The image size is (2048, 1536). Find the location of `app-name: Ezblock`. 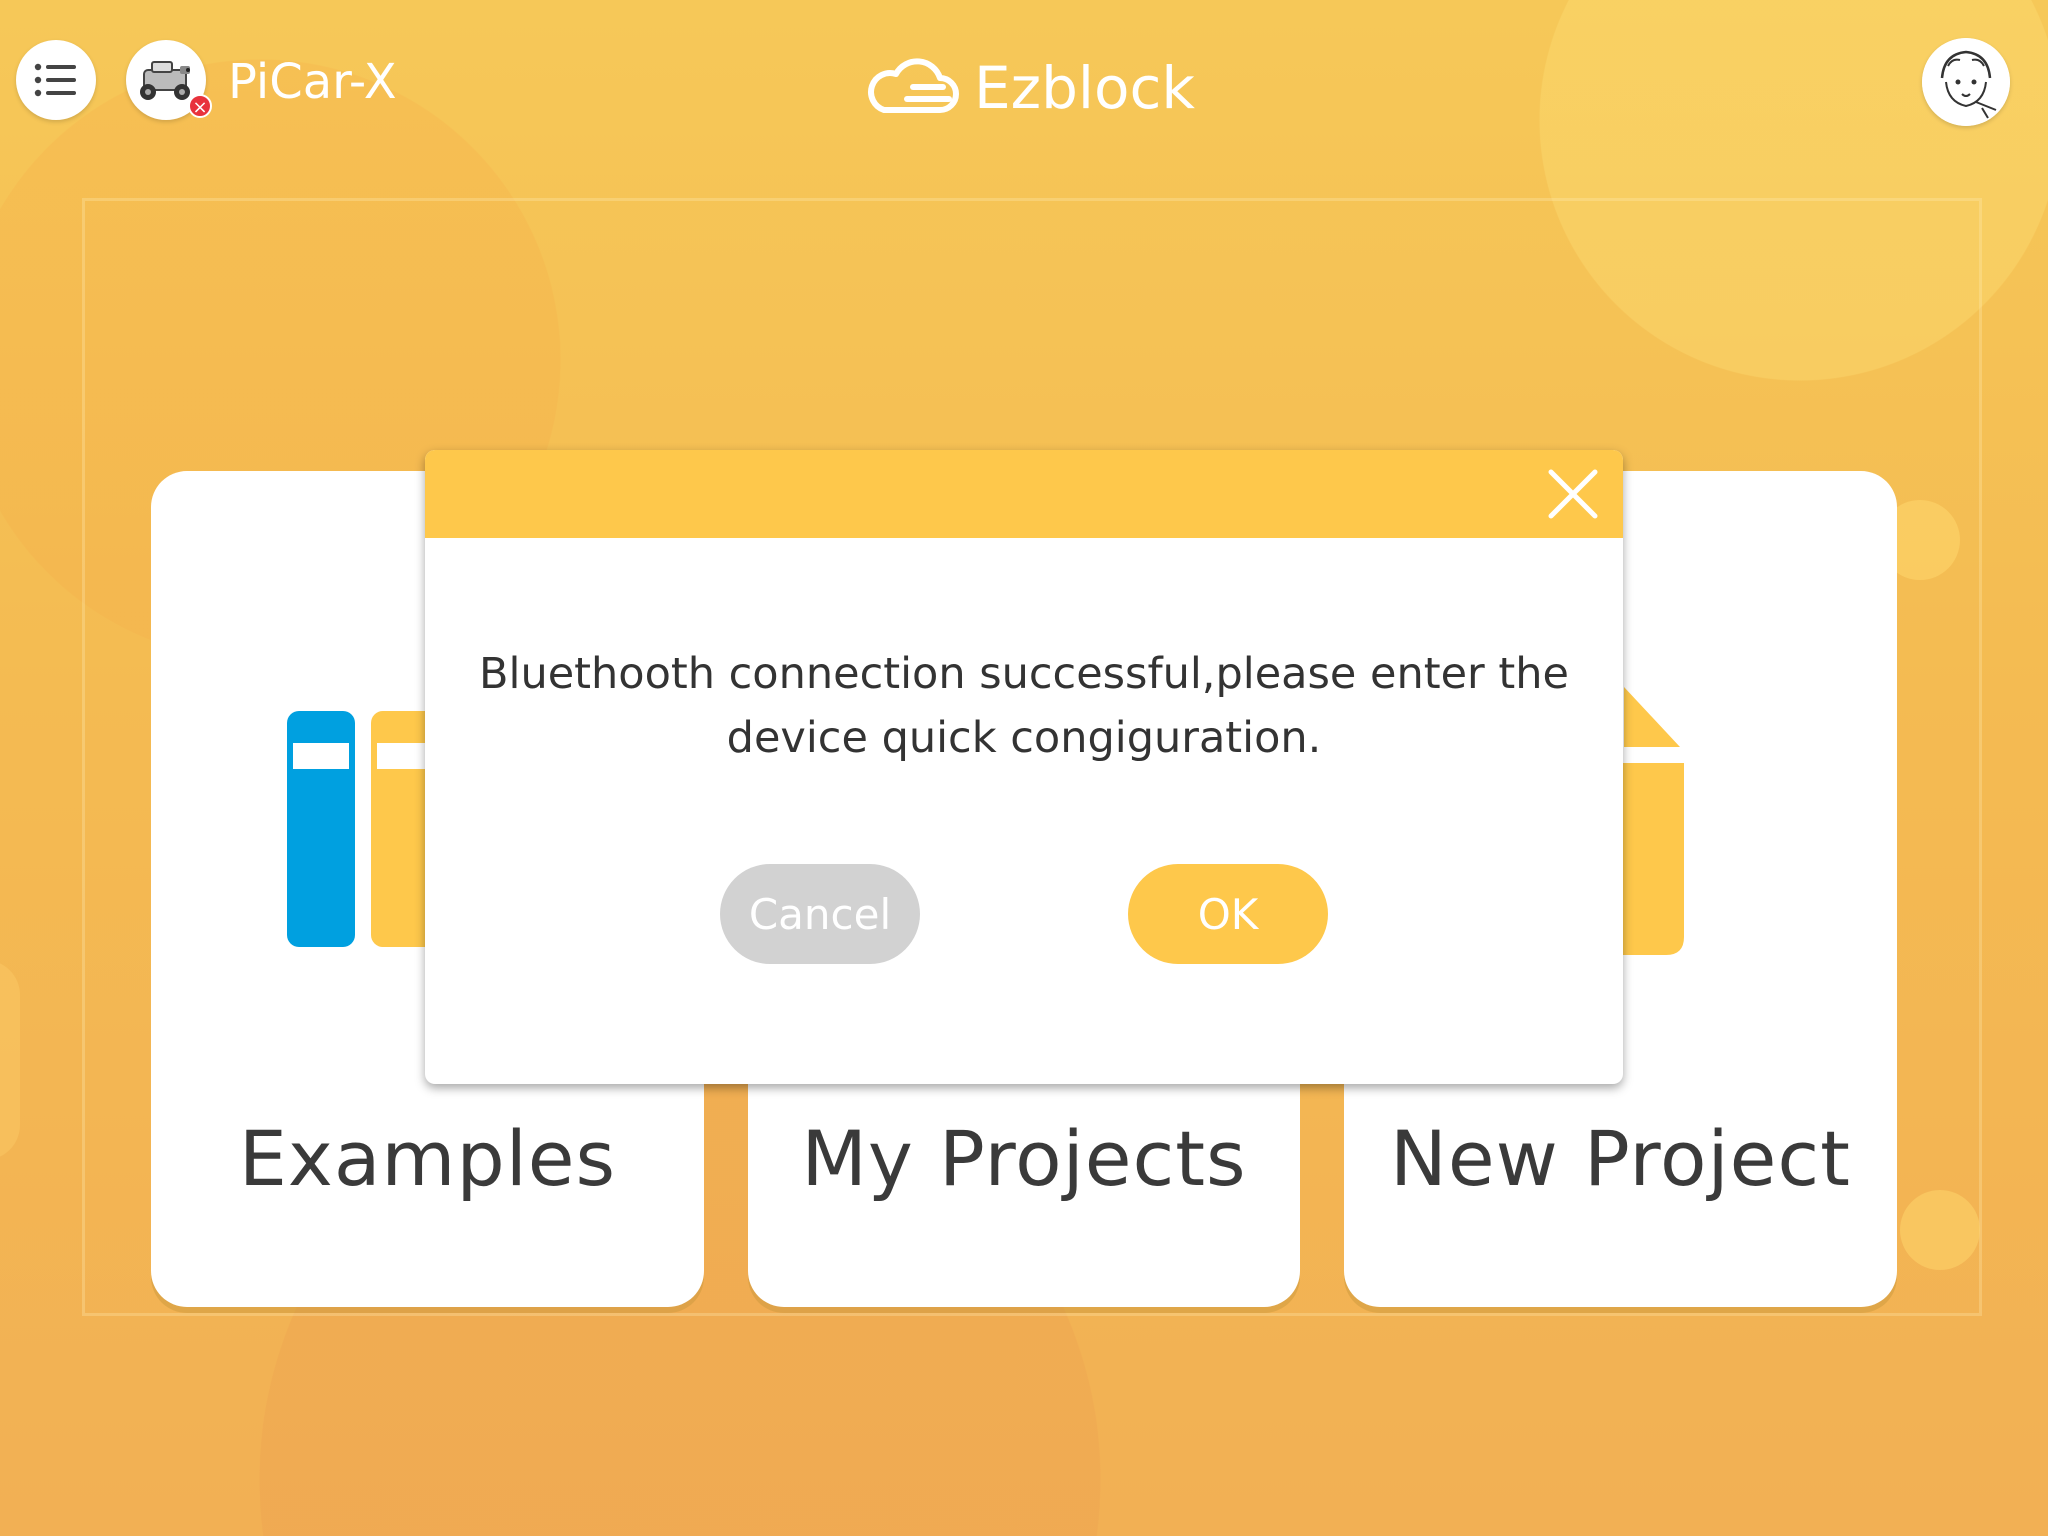

app-name: Ezblock is located at coordinates (1084, 88).